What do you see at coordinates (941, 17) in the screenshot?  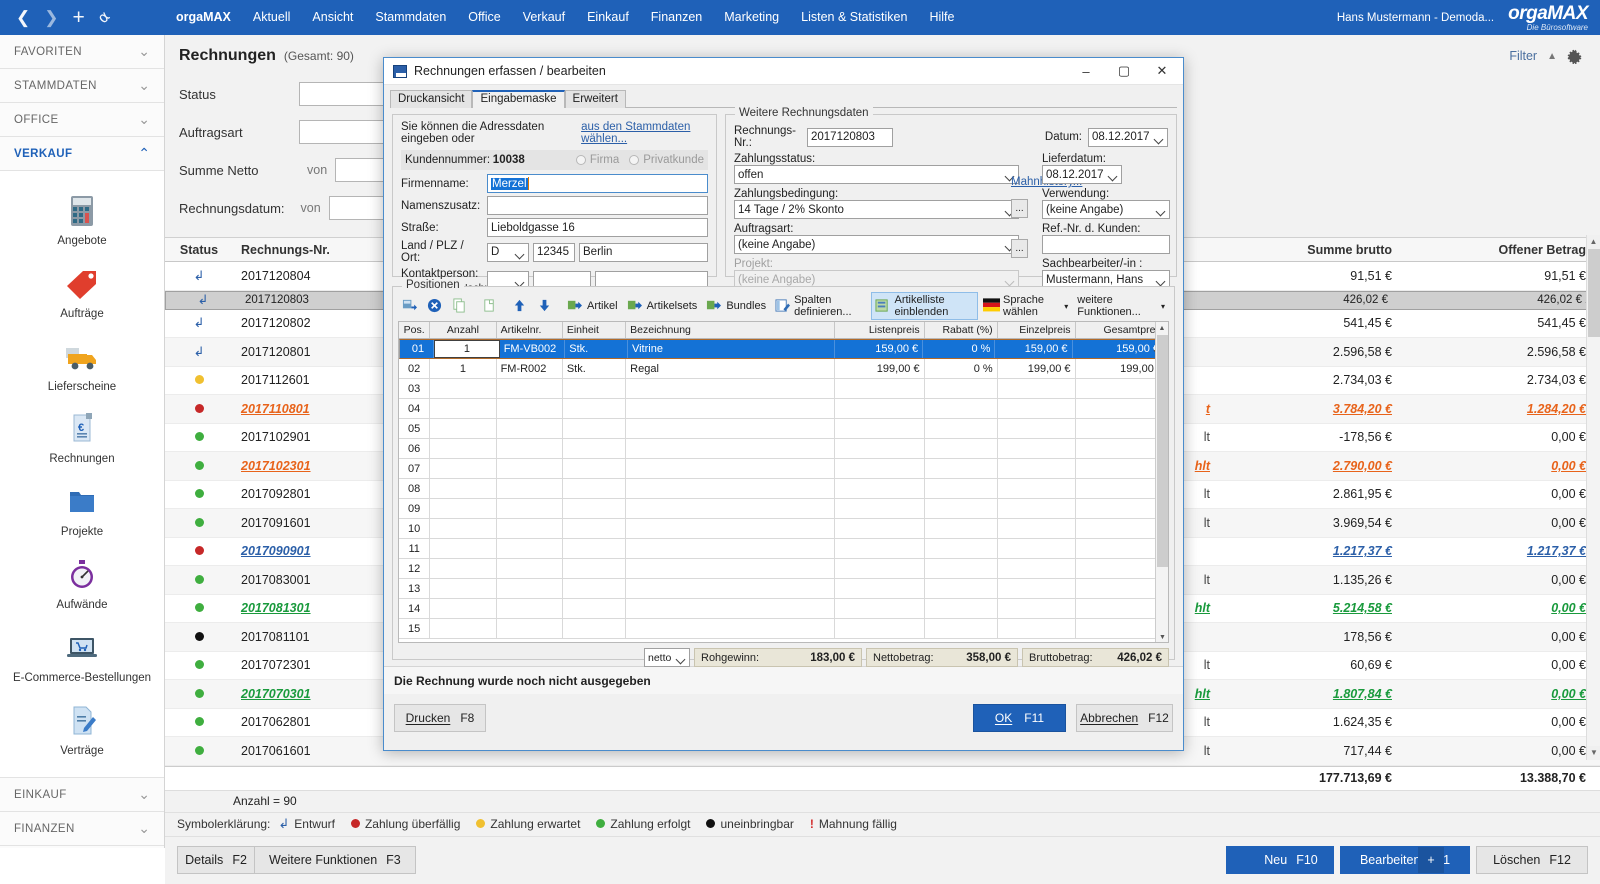 I see `menu-item-hilfe: Hilfe` at bounding box center [941, 17].